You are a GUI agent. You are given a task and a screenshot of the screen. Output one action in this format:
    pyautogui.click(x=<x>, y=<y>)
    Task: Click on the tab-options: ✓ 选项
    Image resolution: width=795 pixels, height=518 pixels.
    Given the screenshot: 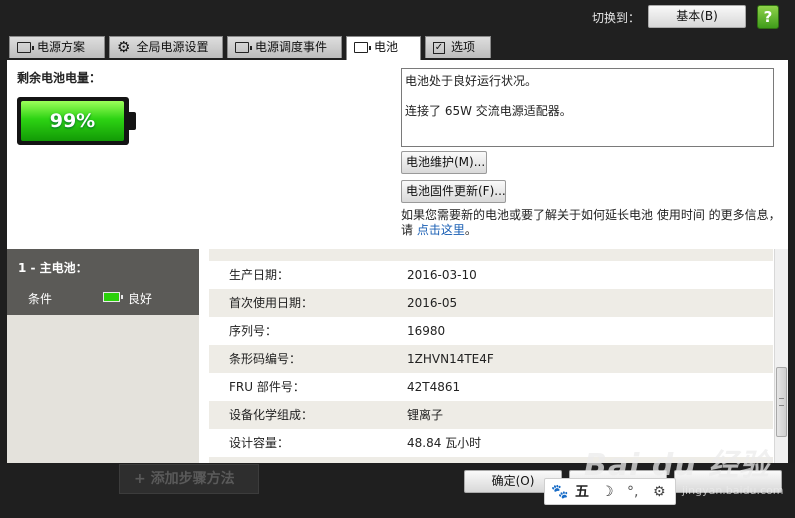 What is the action you would take?
    pyautogui.click(x=458, y=47)
    